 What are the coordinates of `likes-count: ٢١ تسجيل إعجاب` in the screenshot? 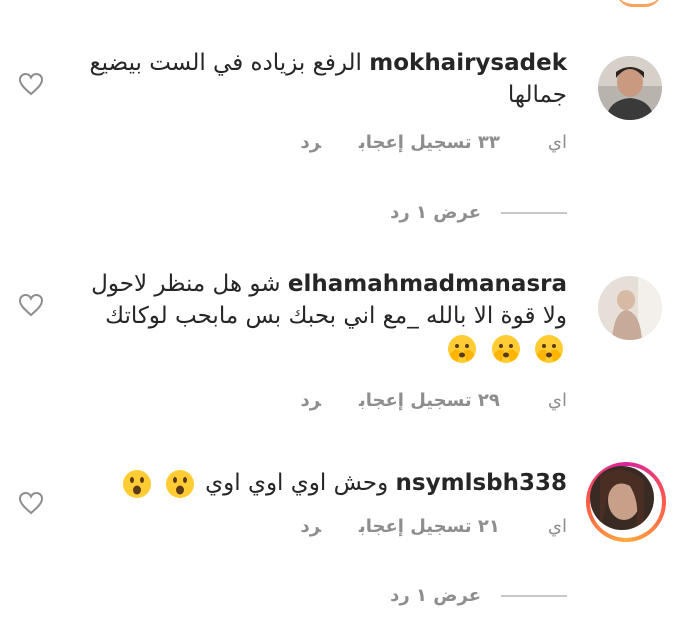 It's located at (429, 526).